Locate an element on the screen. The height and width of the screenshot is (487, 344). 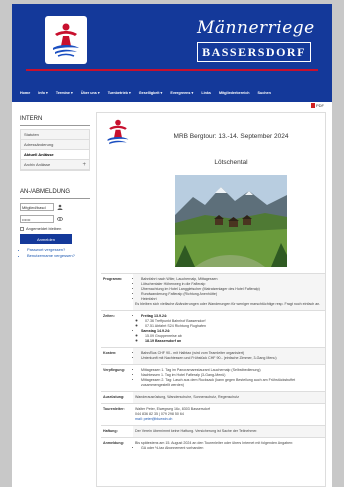
sidebar-intern-title: INTERN is located at coordinates (31, 119).